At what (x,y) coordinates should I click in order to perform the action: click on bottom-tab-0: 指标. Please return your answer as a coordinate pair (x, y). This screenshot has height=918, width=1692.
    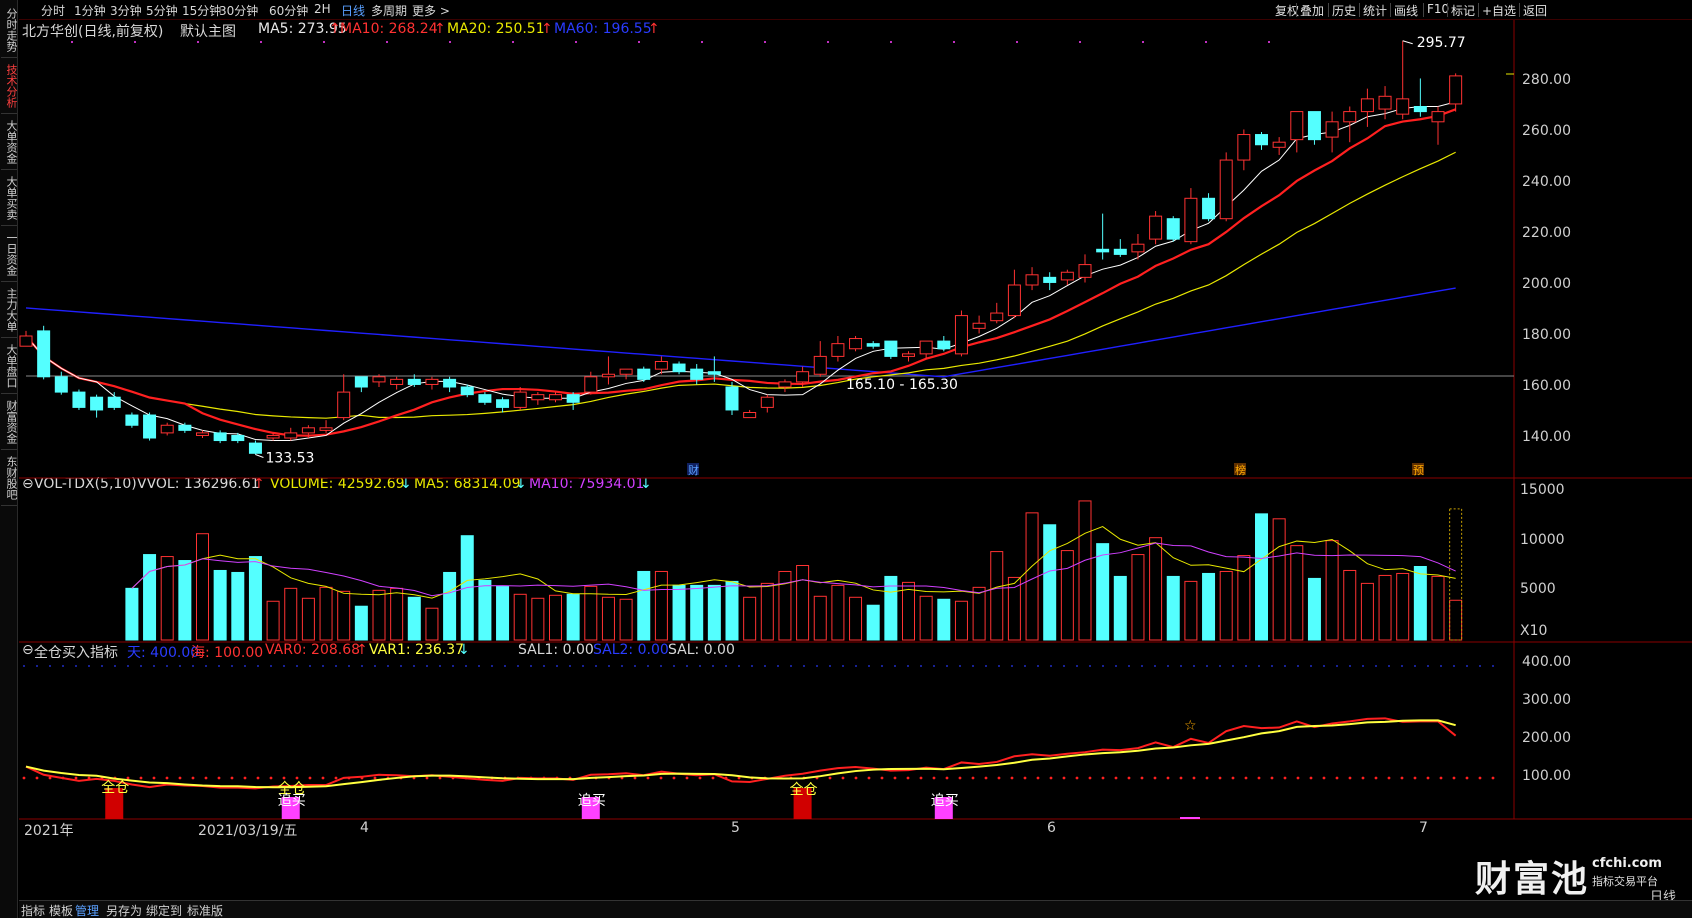
    Looking at the image, I should click on (33, 910).